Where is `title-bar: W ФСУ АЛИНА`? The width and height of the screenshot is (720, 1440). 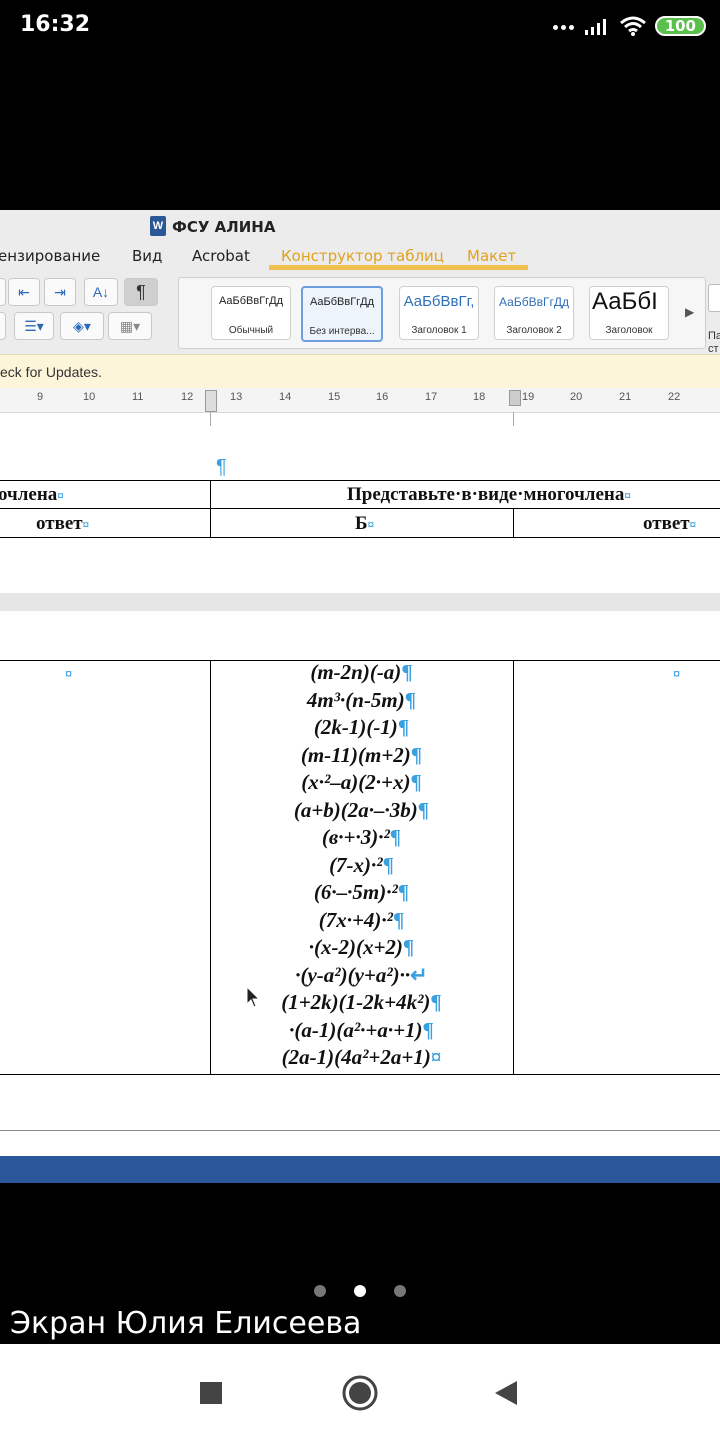 title-bar: W ФСУ АЛИНА is located at coordinates (360, 227).